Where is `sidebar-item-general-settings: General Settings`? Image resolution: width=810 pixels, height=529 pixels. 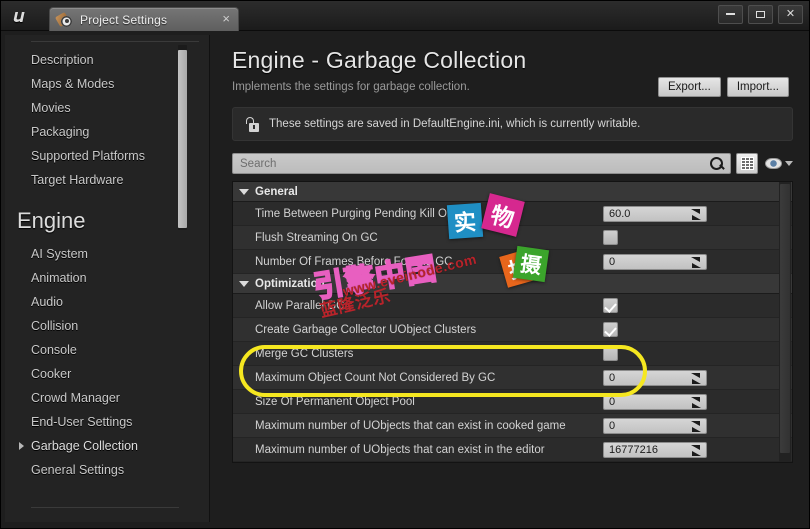 sidebar-item-general-settings: General Settings is located at coordinates (116, 470).